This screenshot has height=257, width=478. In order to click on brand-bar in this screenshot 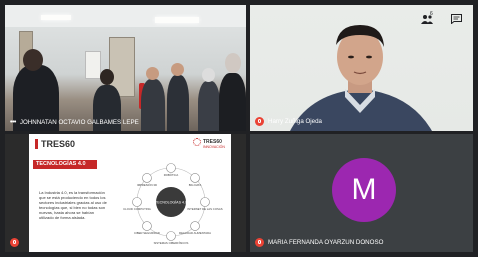, I will do `click(36, 144)`.